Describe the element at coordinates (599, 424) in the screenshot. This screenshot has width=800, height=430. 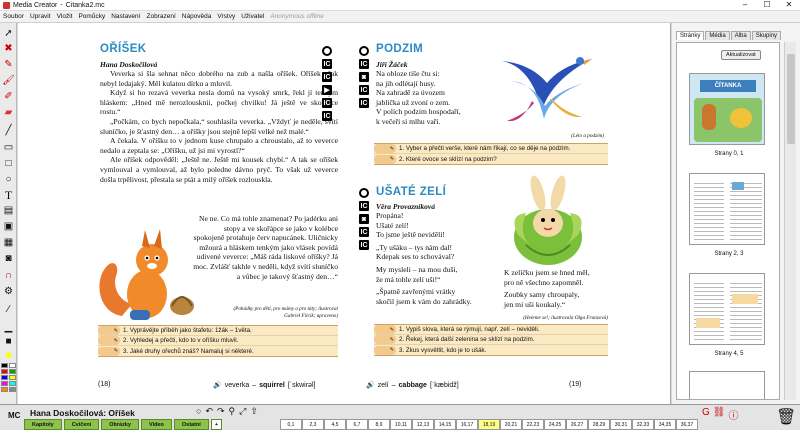
I see `page-button: 28,29` at that location.